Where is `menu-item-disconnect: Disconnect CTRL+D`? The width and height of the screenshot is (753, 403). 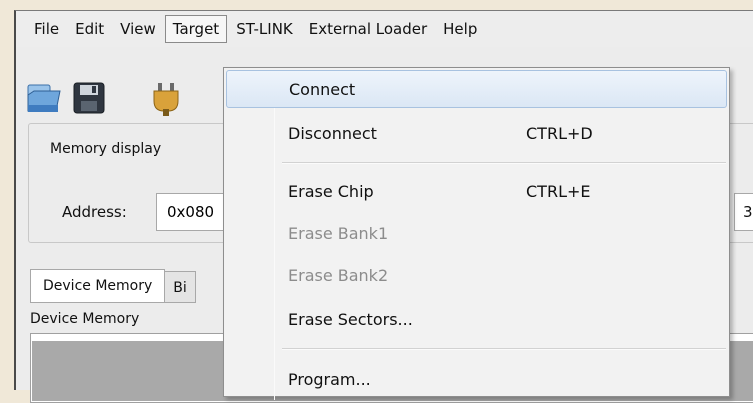
menu-item-disconnect: Disconnect CTRL+D is located at coordinates (476, 133).